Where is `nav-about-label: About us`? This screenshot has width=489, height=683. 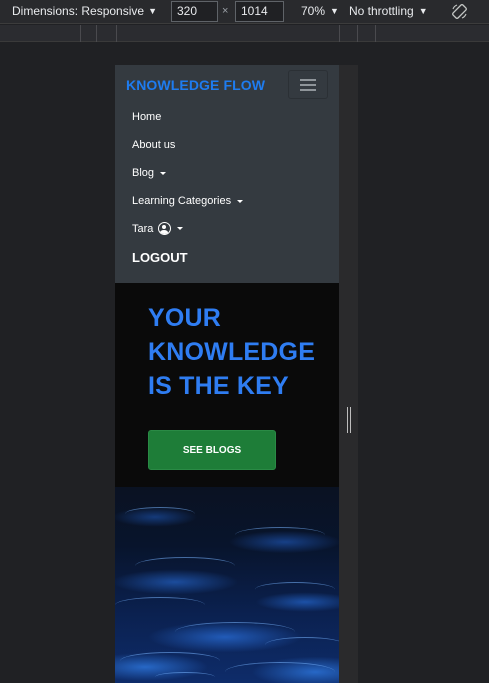
nav-about-label: About us is located at coordinates (154, 145).